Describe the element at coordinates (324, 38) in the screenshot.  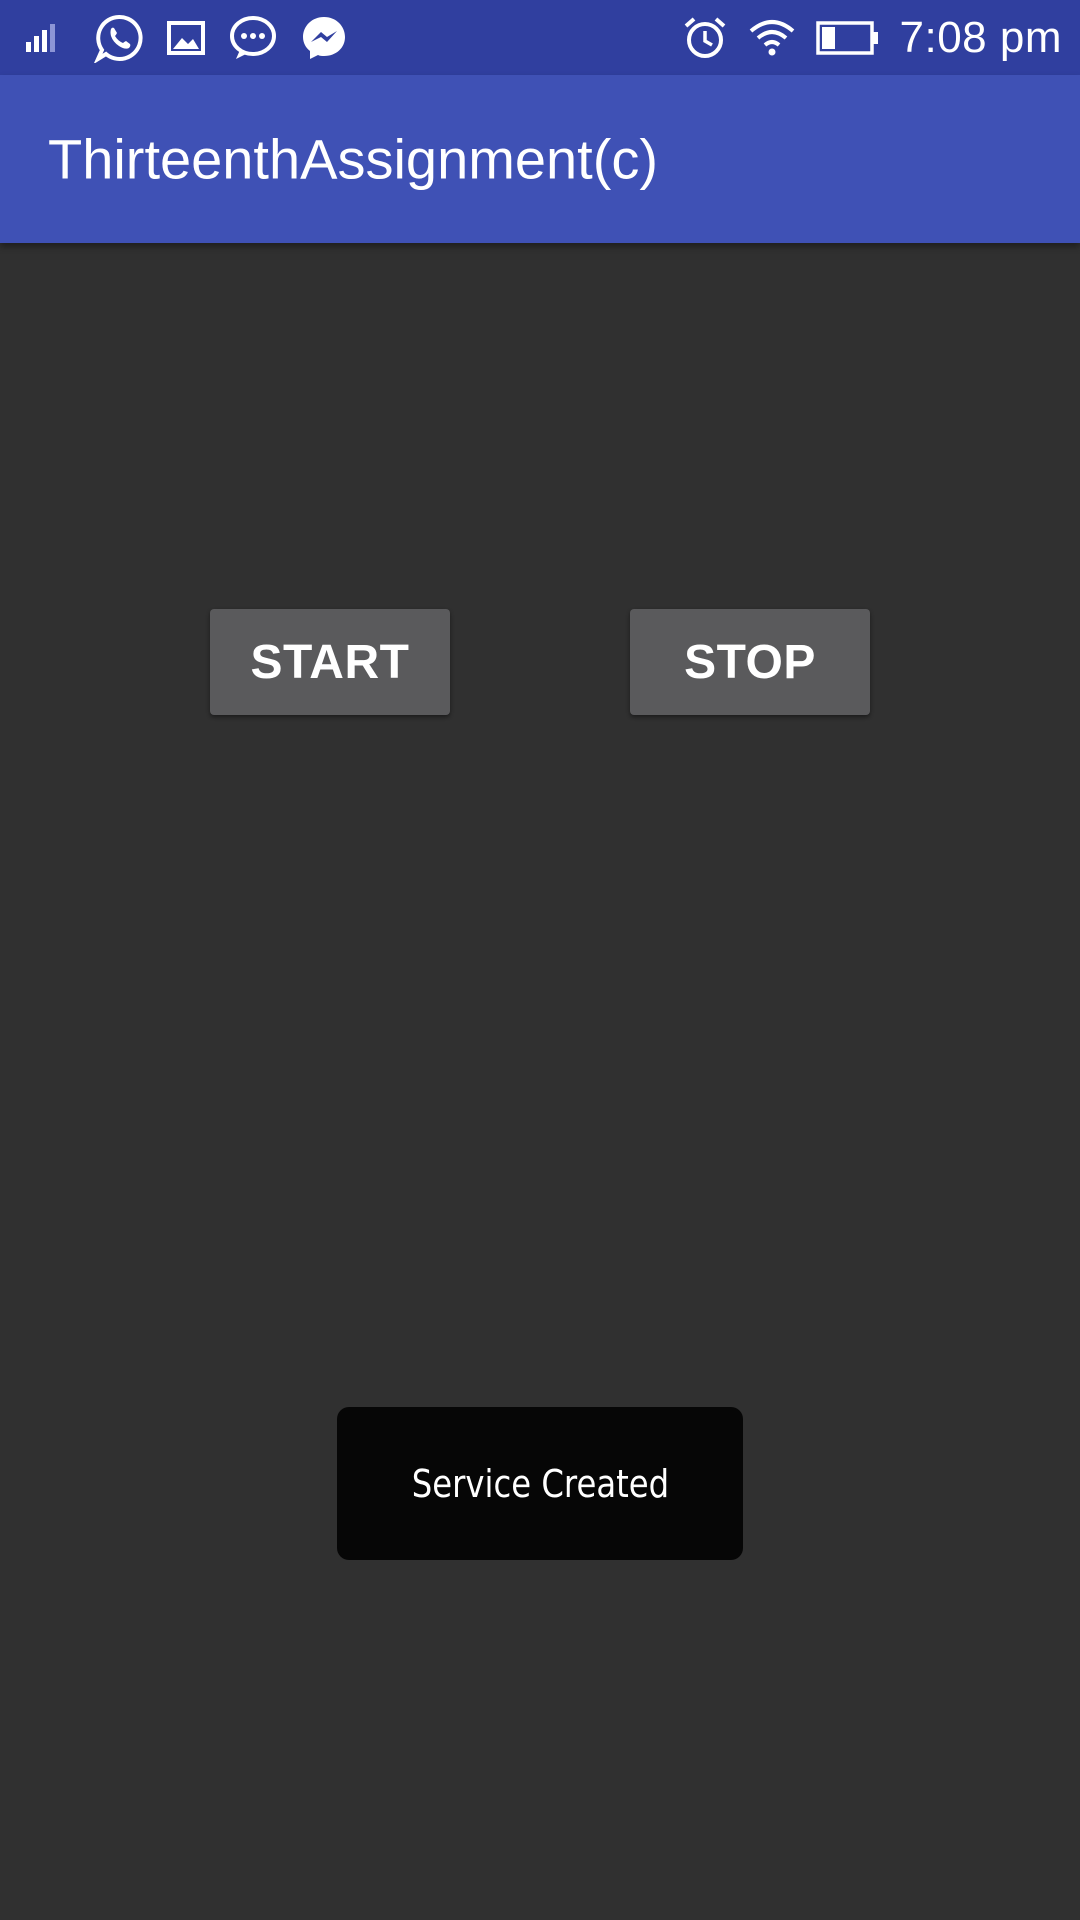
I see `messenger-icon` at that location.